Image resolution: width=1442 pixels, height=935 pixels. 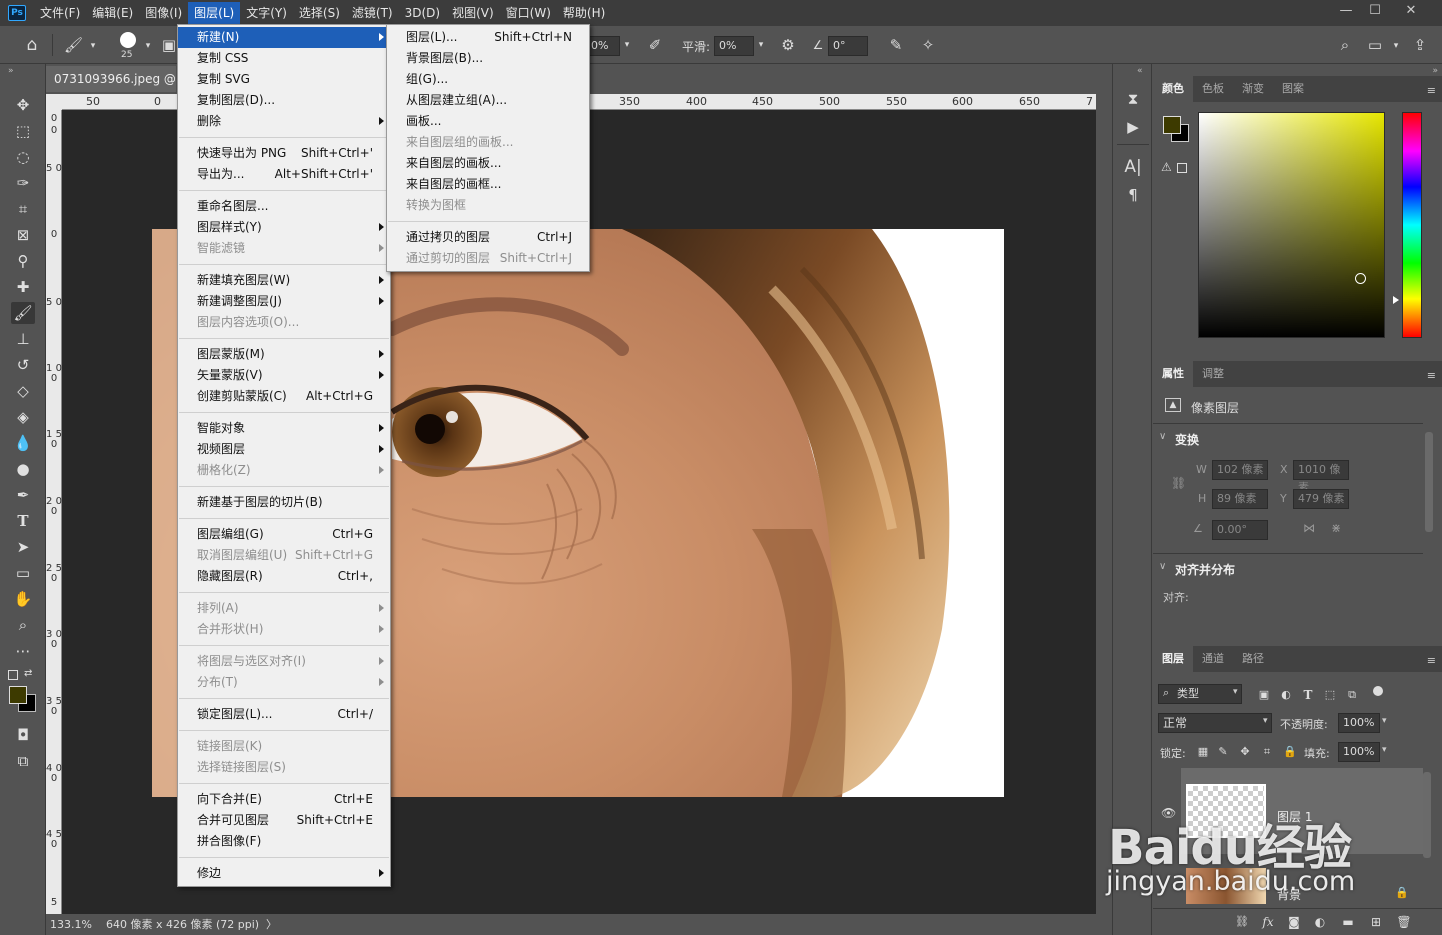 I want to click on history-brush-tool-icon: ↺, so click(x=23, y=365).